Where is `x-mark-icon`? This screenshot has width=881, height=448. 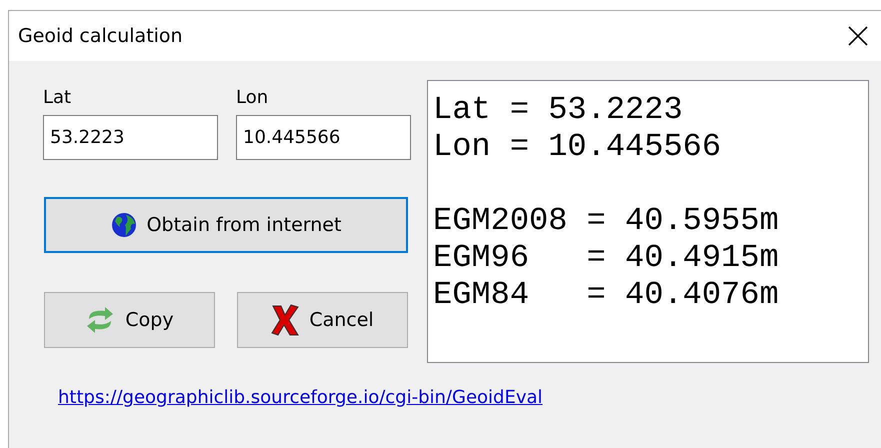
x-mark-icon is located at coordinates (285, 320).